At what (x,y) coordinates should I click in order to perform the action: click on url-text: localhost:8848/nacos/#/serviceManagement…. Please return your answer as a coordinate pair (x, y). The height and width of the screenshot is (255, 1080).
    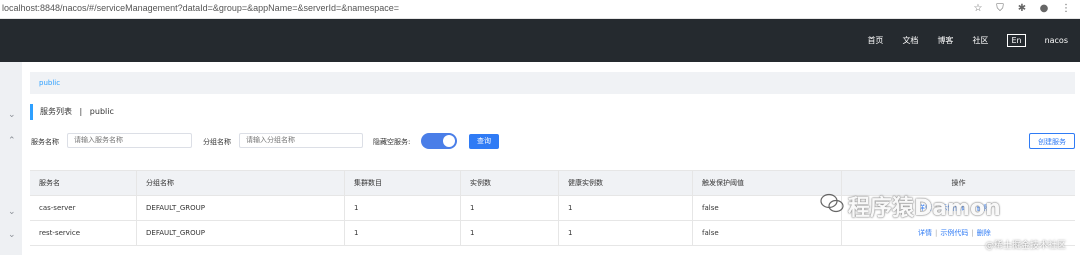
    Looking at the image, I should click on (200, 8).